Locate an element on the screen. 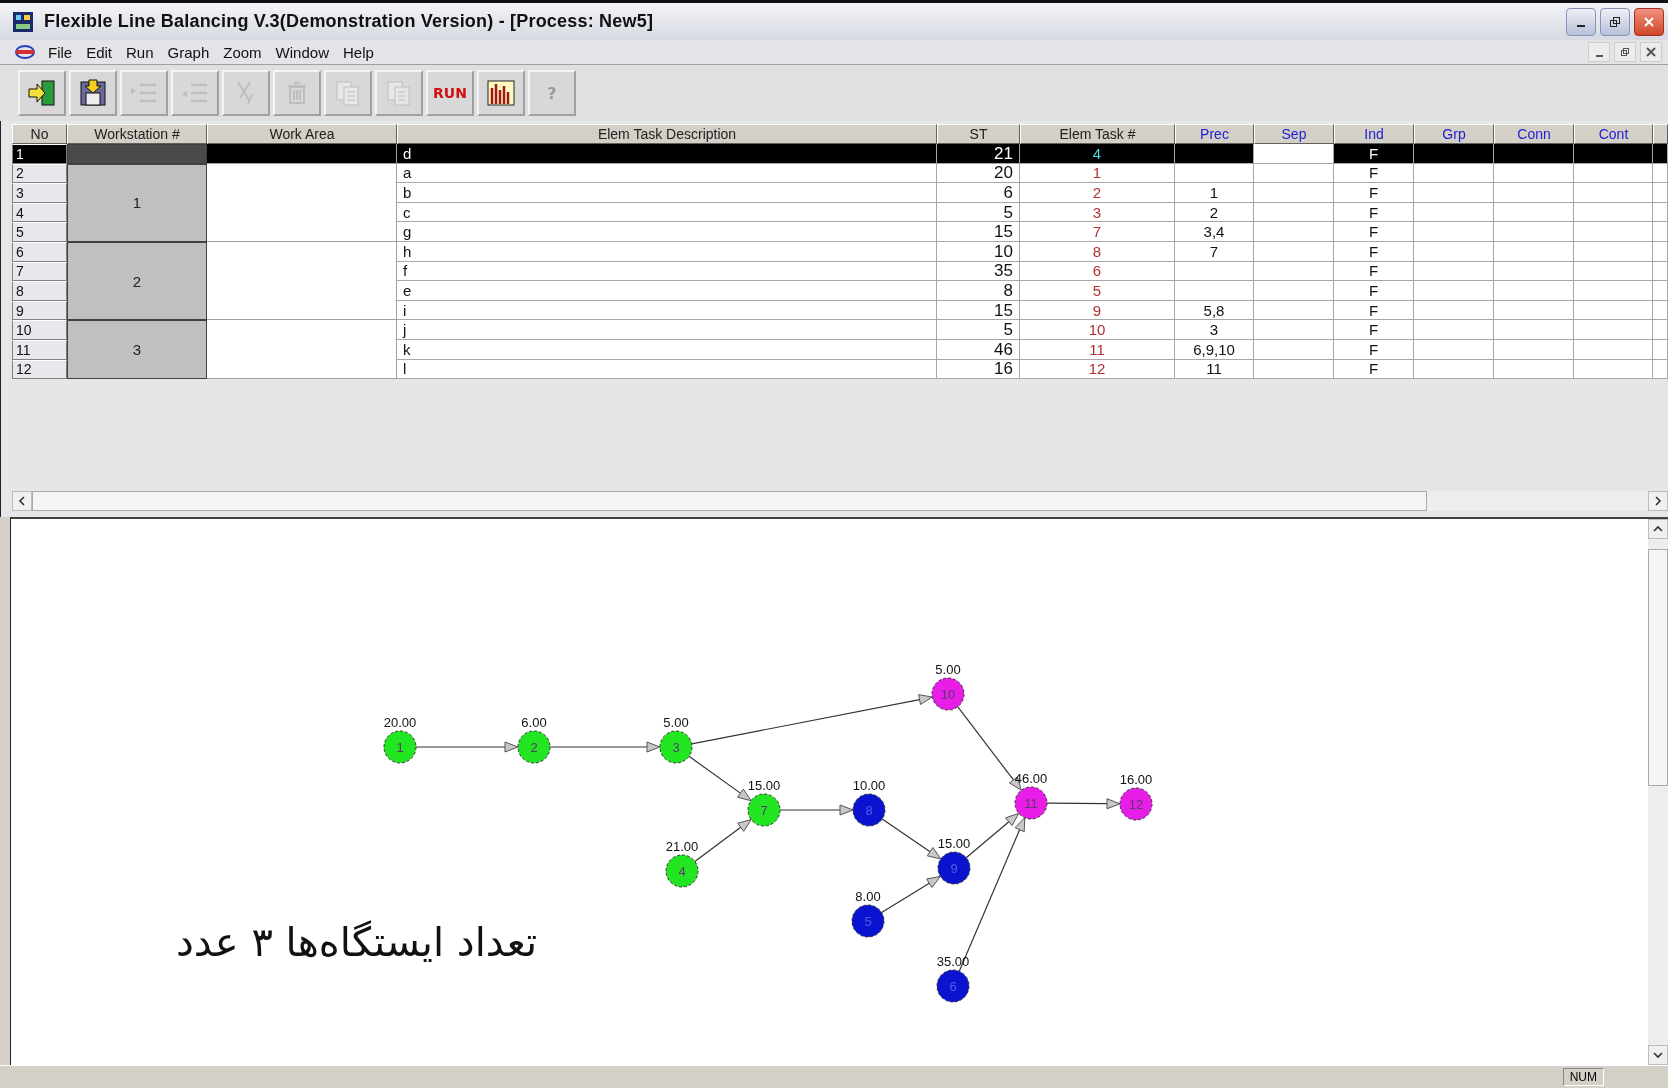 The width and height of the screenshot is (1668, 1088). column-header: Conn is located at coordinates (1534, 134).